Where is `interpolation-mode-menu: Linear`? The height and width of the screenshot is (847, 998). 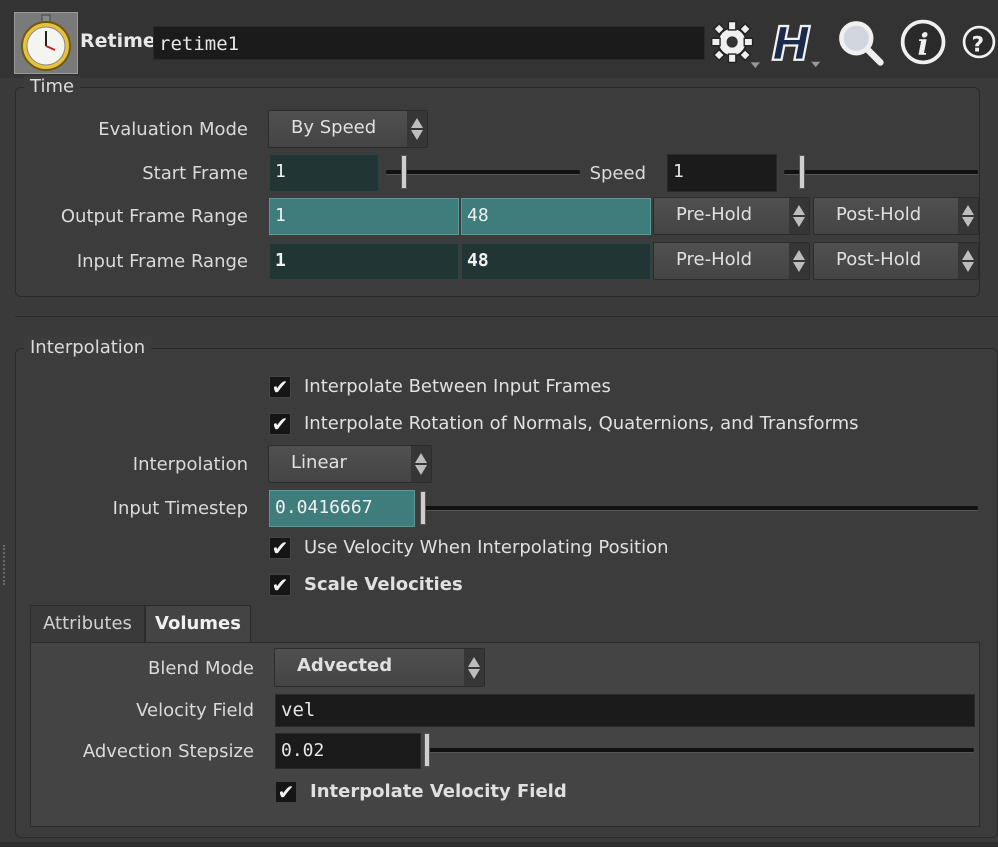
interpolation-mode-menu: Linear is located at coordinates (350, 464).